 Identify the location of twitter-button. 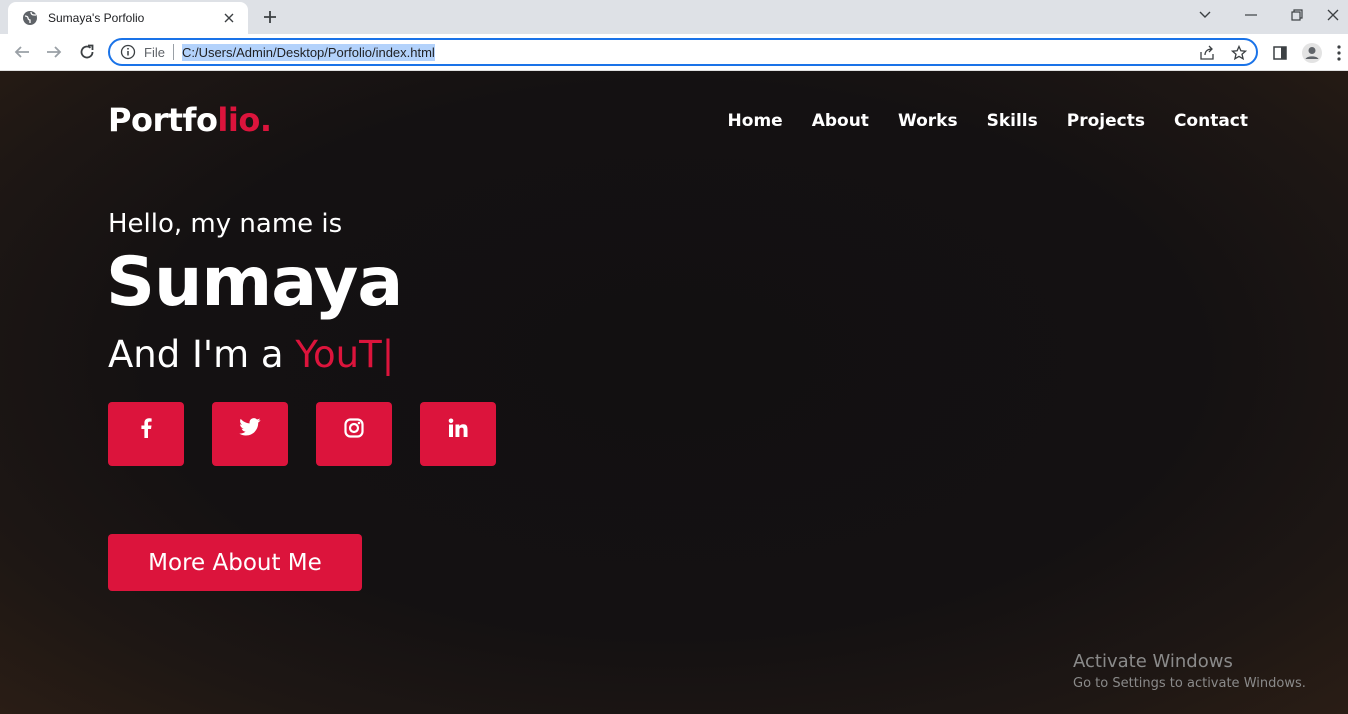
(250, 434).